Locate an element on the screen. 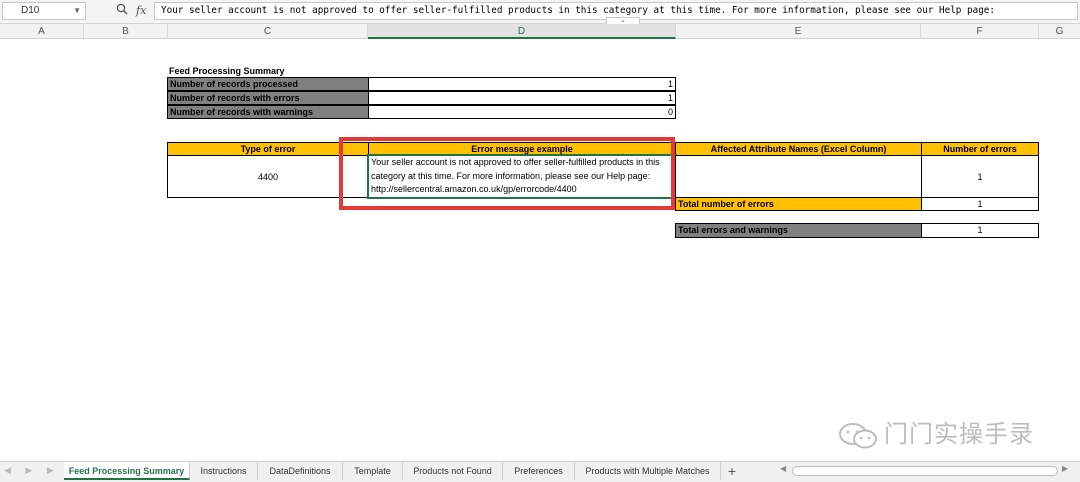 The width and height of the screenshot is (1080, 482). column-header-f: F is located at coordinates (980, 31).